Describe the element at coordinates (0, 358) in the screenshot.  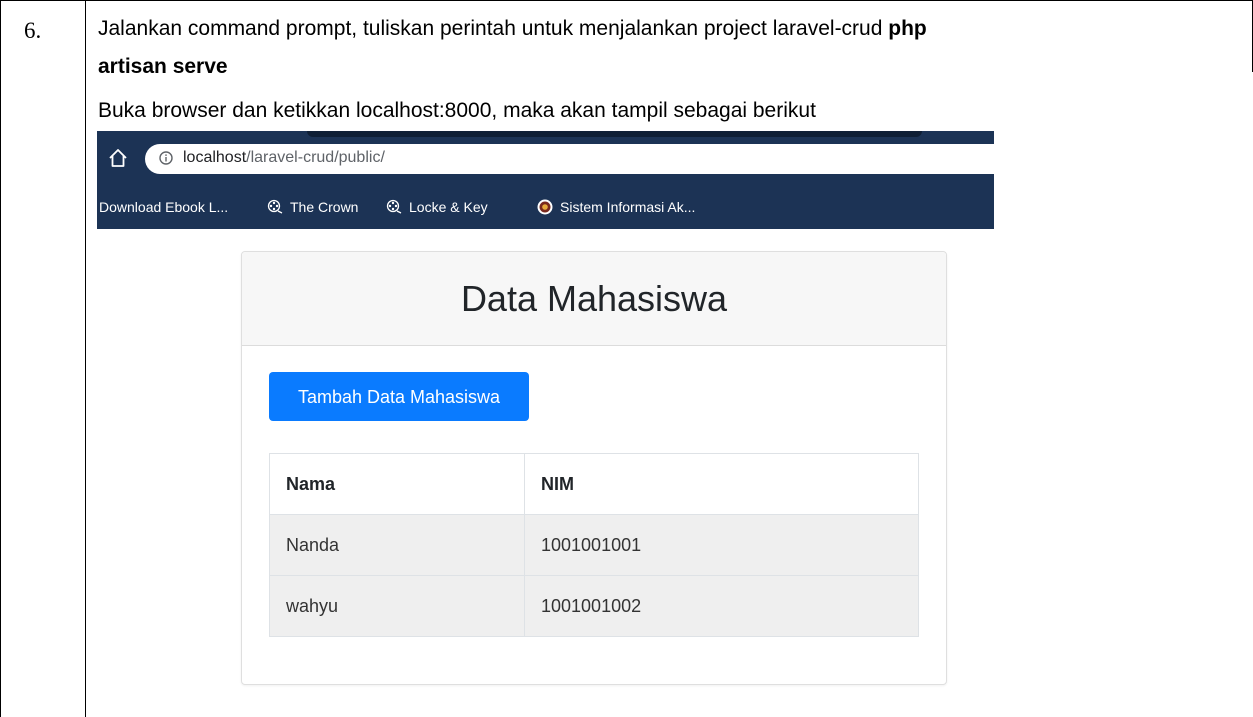
I see `table-border-left` at that location.